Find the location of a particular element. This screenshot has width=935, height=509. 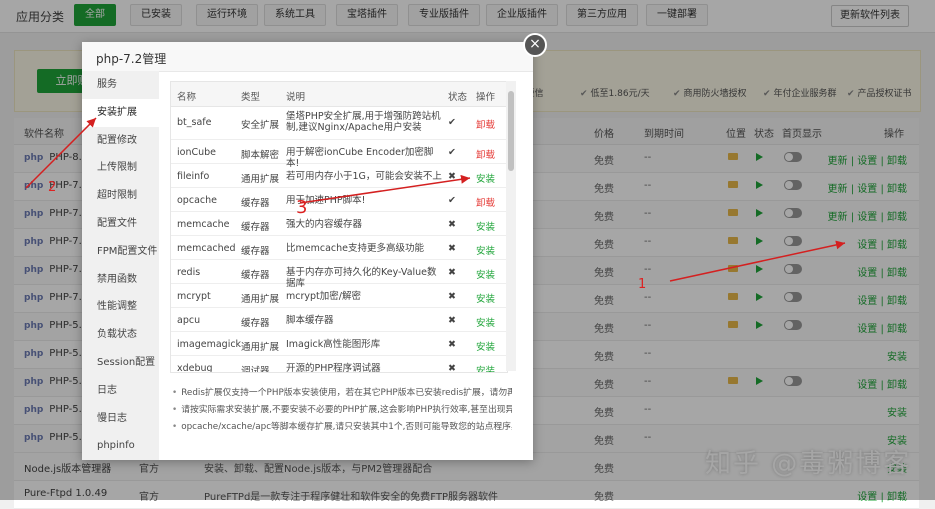

ext-desc: 比memcache支持更多高级功能 is located at coordinates (355, 248).